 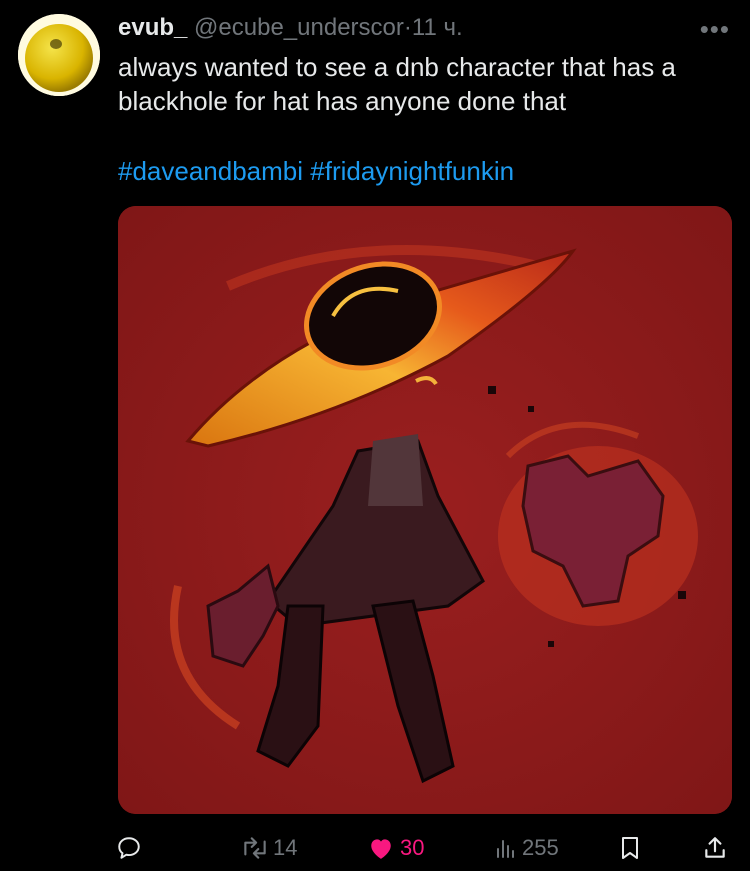 I want to click on like-count: 30, so click(x=412, y=847).